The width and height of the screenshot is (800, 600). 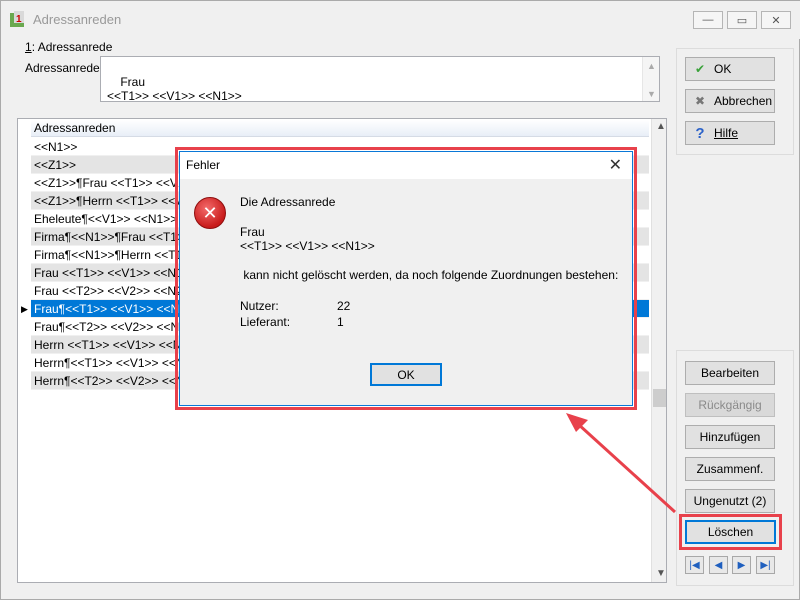 What do you see at coordinates (406, 374) in the screenshot?
I see `dialog-ok-button: OK` at bounding box center [406, 374].